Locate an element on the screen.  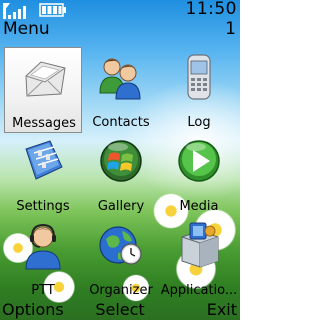
headset-person-icon is located at coordinates (43, 246).